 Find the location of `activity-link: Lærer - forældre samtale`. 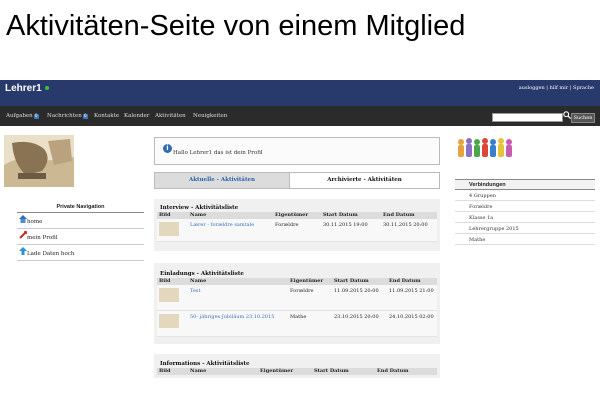

activity-link: Lærer - forældre samtale is located at coordinates (222, 225).